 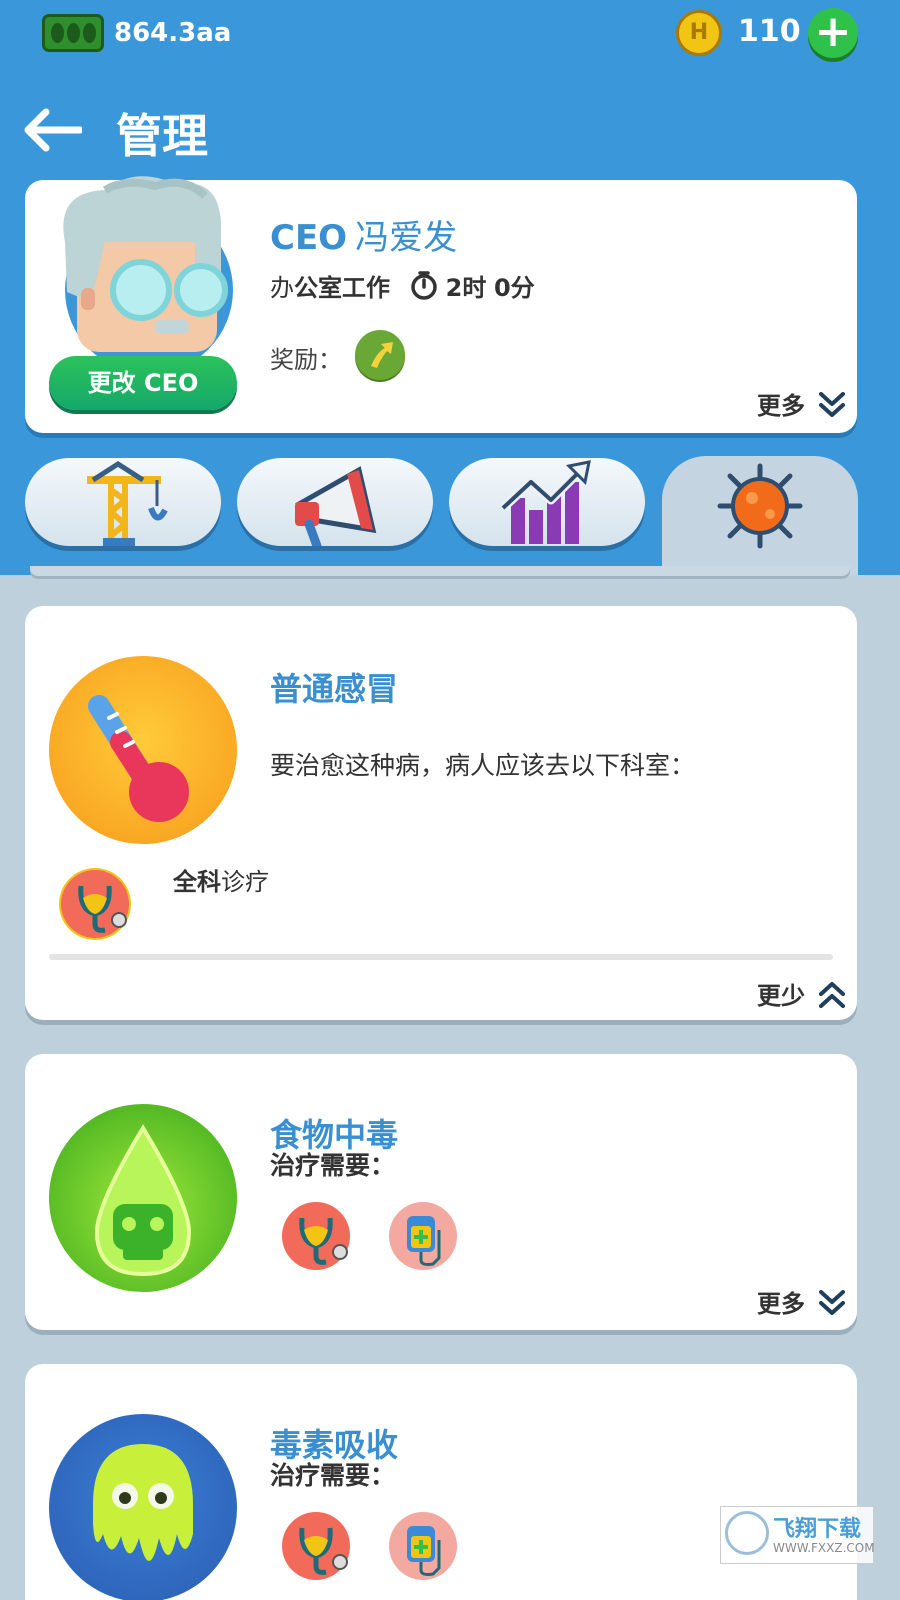 What do you see at coordinates (282, 288) in the screenshot?
I see `work-prefix: 办` at bounding box center [282, 288].